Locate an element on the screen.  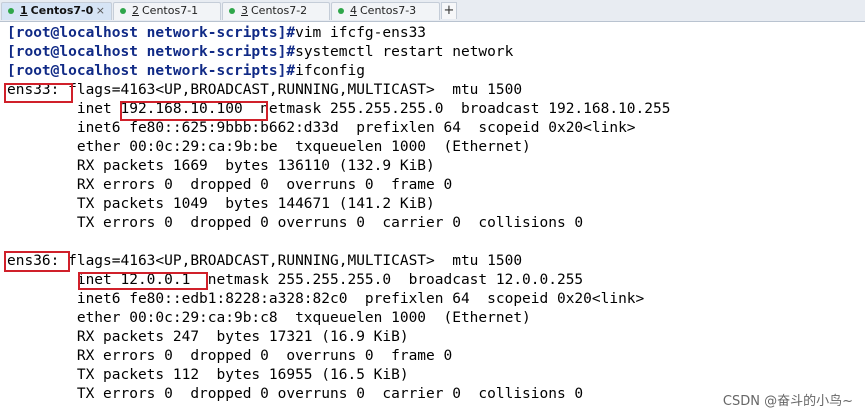
new-tab-button: + is located at coordinates (449, 10).